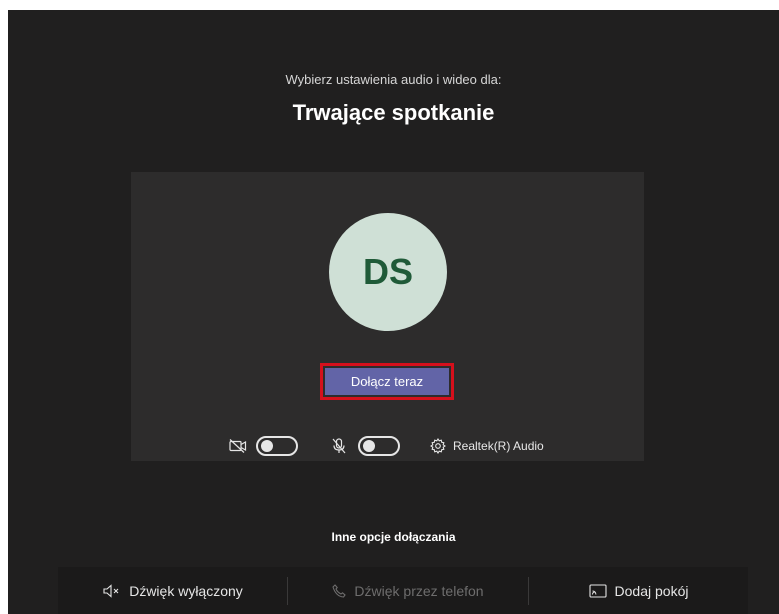 The height and width of the screenshot is (614, 779). I want to click on gear-icon, so click(438, 446).